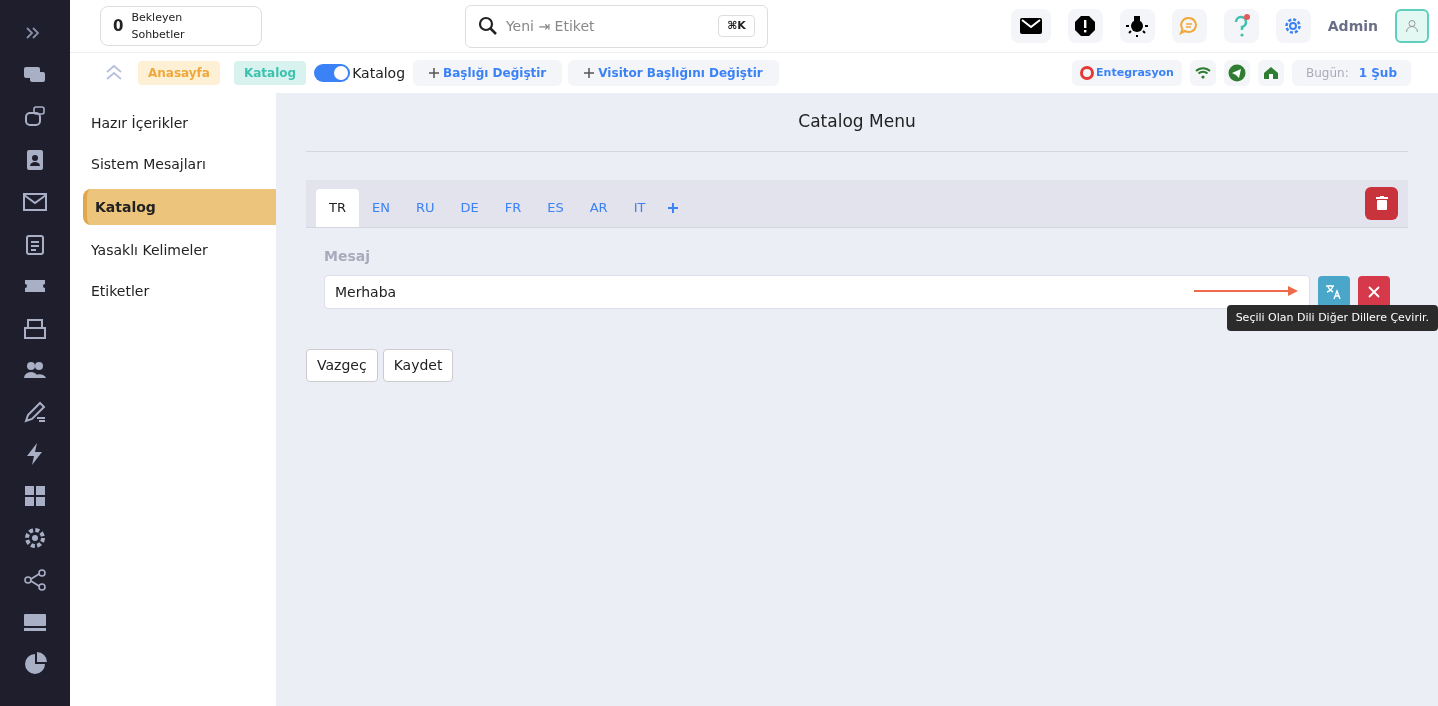  Describe the element at coordinates (158, 26) in the screenshot. I see `waiting-label: Bekleyen Sohbetler` at that location.